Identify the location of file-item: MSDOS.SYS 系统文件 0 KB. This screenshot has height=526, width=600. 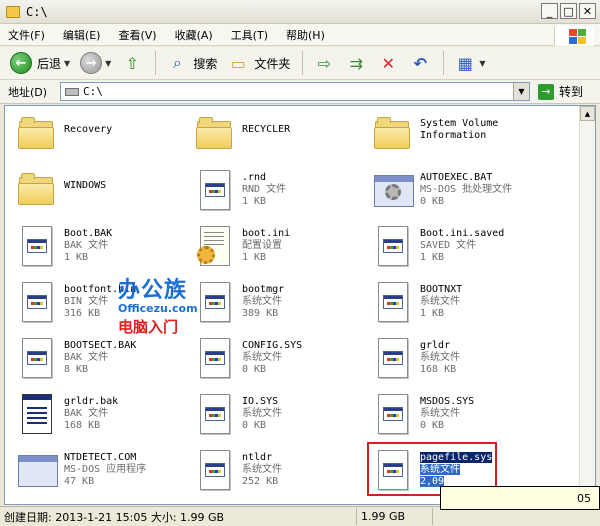
(460, 420).